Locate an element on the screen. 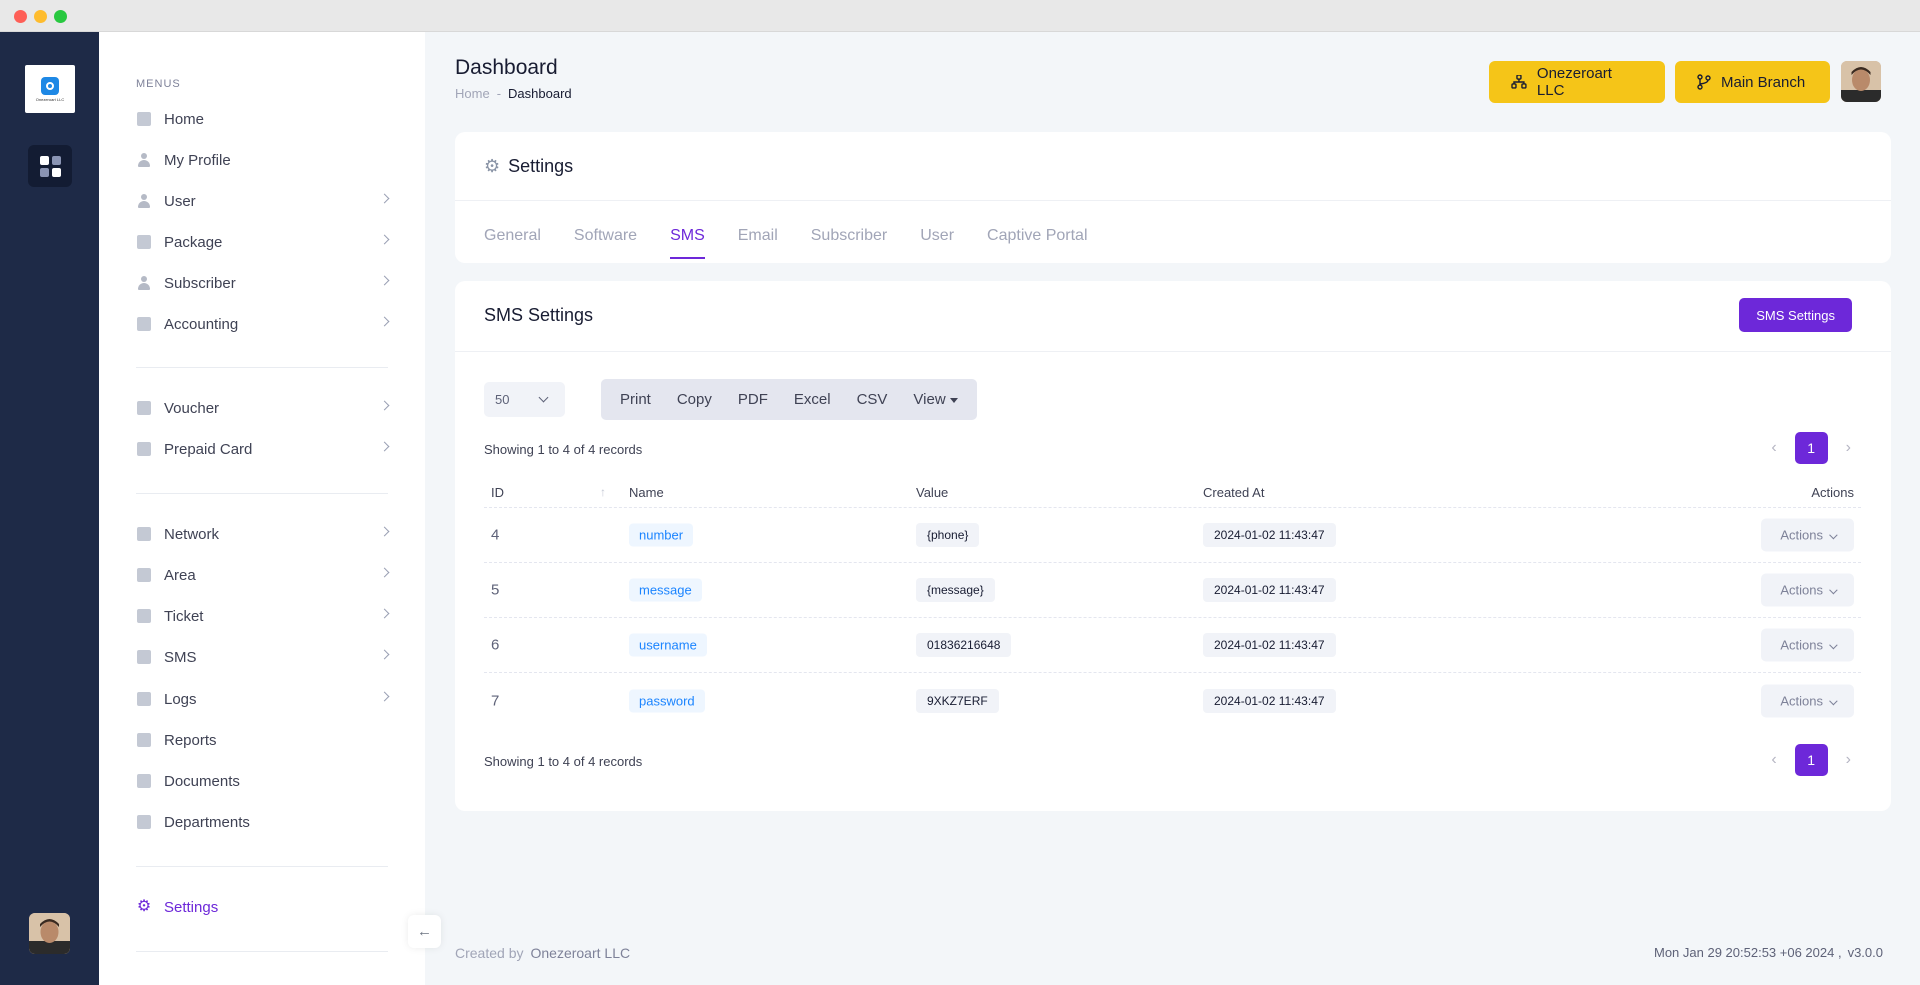 Image resolution: width=1920 pixels, height=985 pixels. view-dropdown-button: View is located at coordinates (935, 399).